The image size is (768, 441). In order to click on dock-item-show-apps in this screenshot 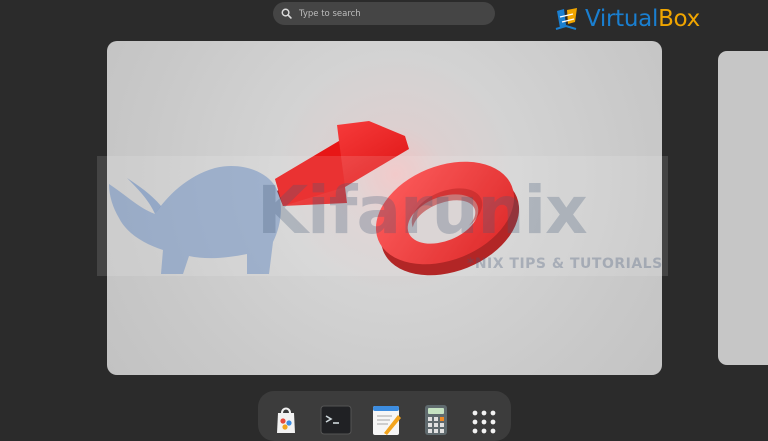, I will do `click(484, 419)`.